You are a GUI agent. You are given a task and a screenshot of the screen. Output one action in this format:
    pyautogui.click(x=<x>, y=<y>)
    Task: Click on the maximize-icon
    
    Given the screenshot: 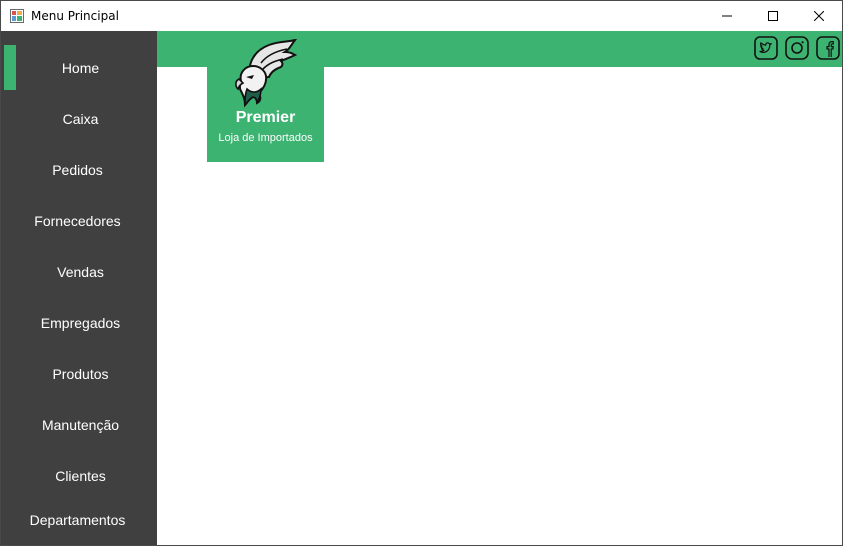 What is the action you would take?
    pyautogui.click(x=773, y=16)
    